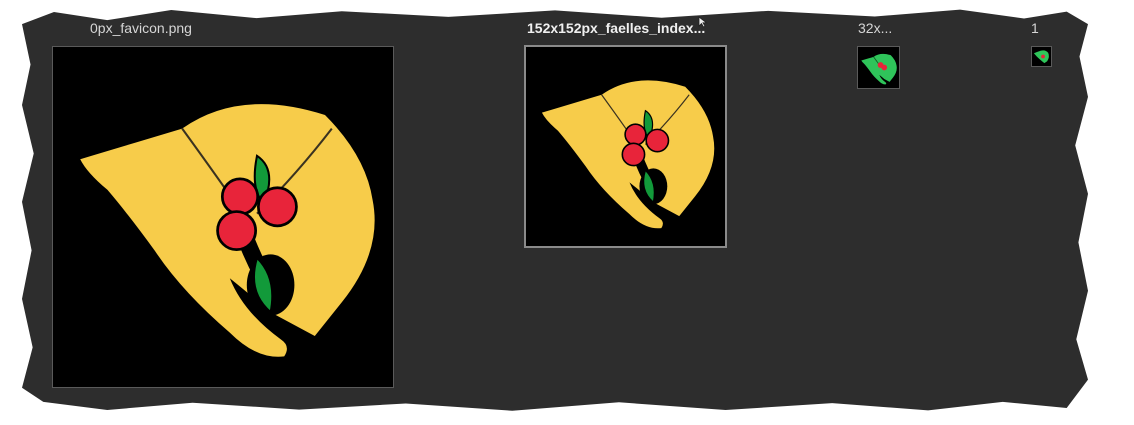 This screenshot has height=425, width=1134. I want to click on pointer-icon, so click(703, 22).